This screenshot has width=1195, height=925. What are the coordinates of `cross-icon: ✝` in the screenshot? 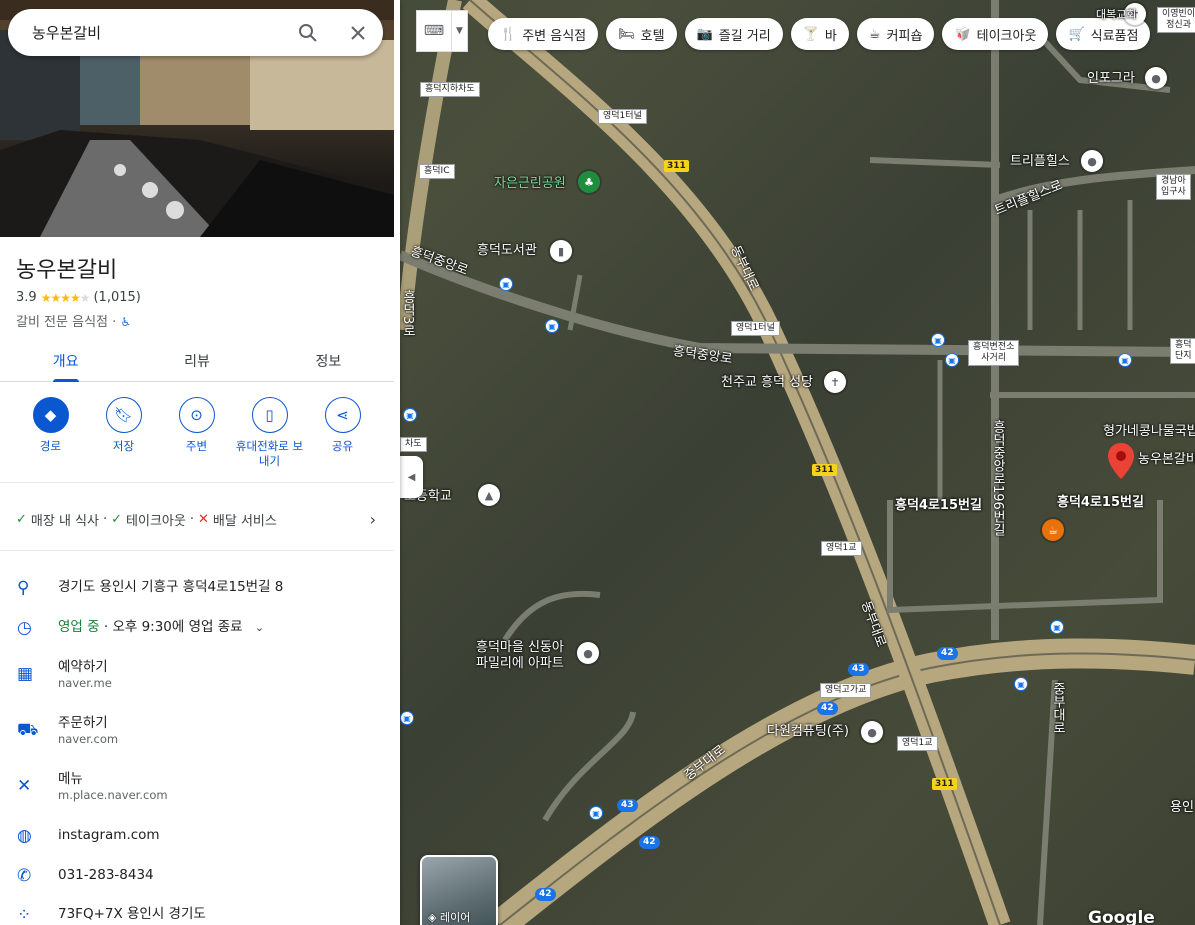 It's located at (835, 382).